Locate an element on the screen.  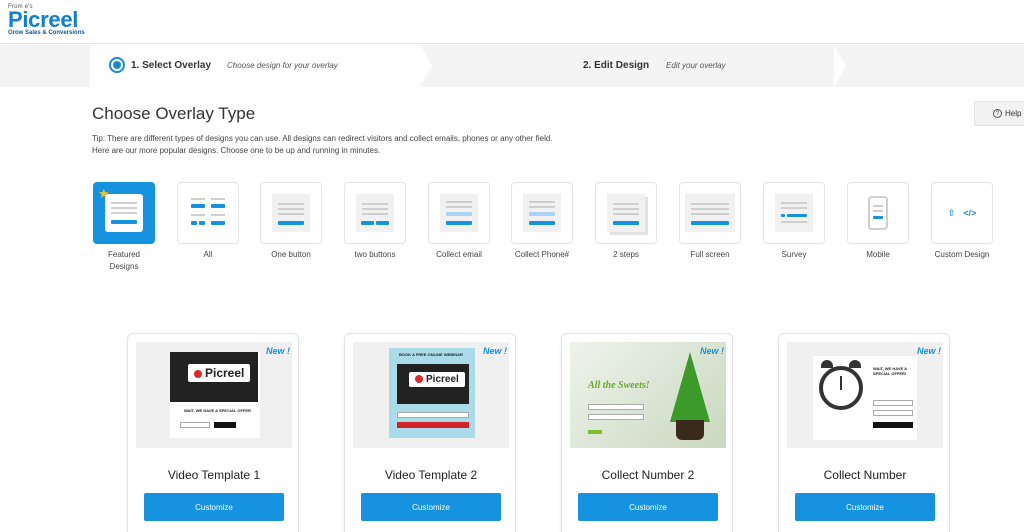
template-preview-image: All the Sweets! is located at coordinates (648, 395).